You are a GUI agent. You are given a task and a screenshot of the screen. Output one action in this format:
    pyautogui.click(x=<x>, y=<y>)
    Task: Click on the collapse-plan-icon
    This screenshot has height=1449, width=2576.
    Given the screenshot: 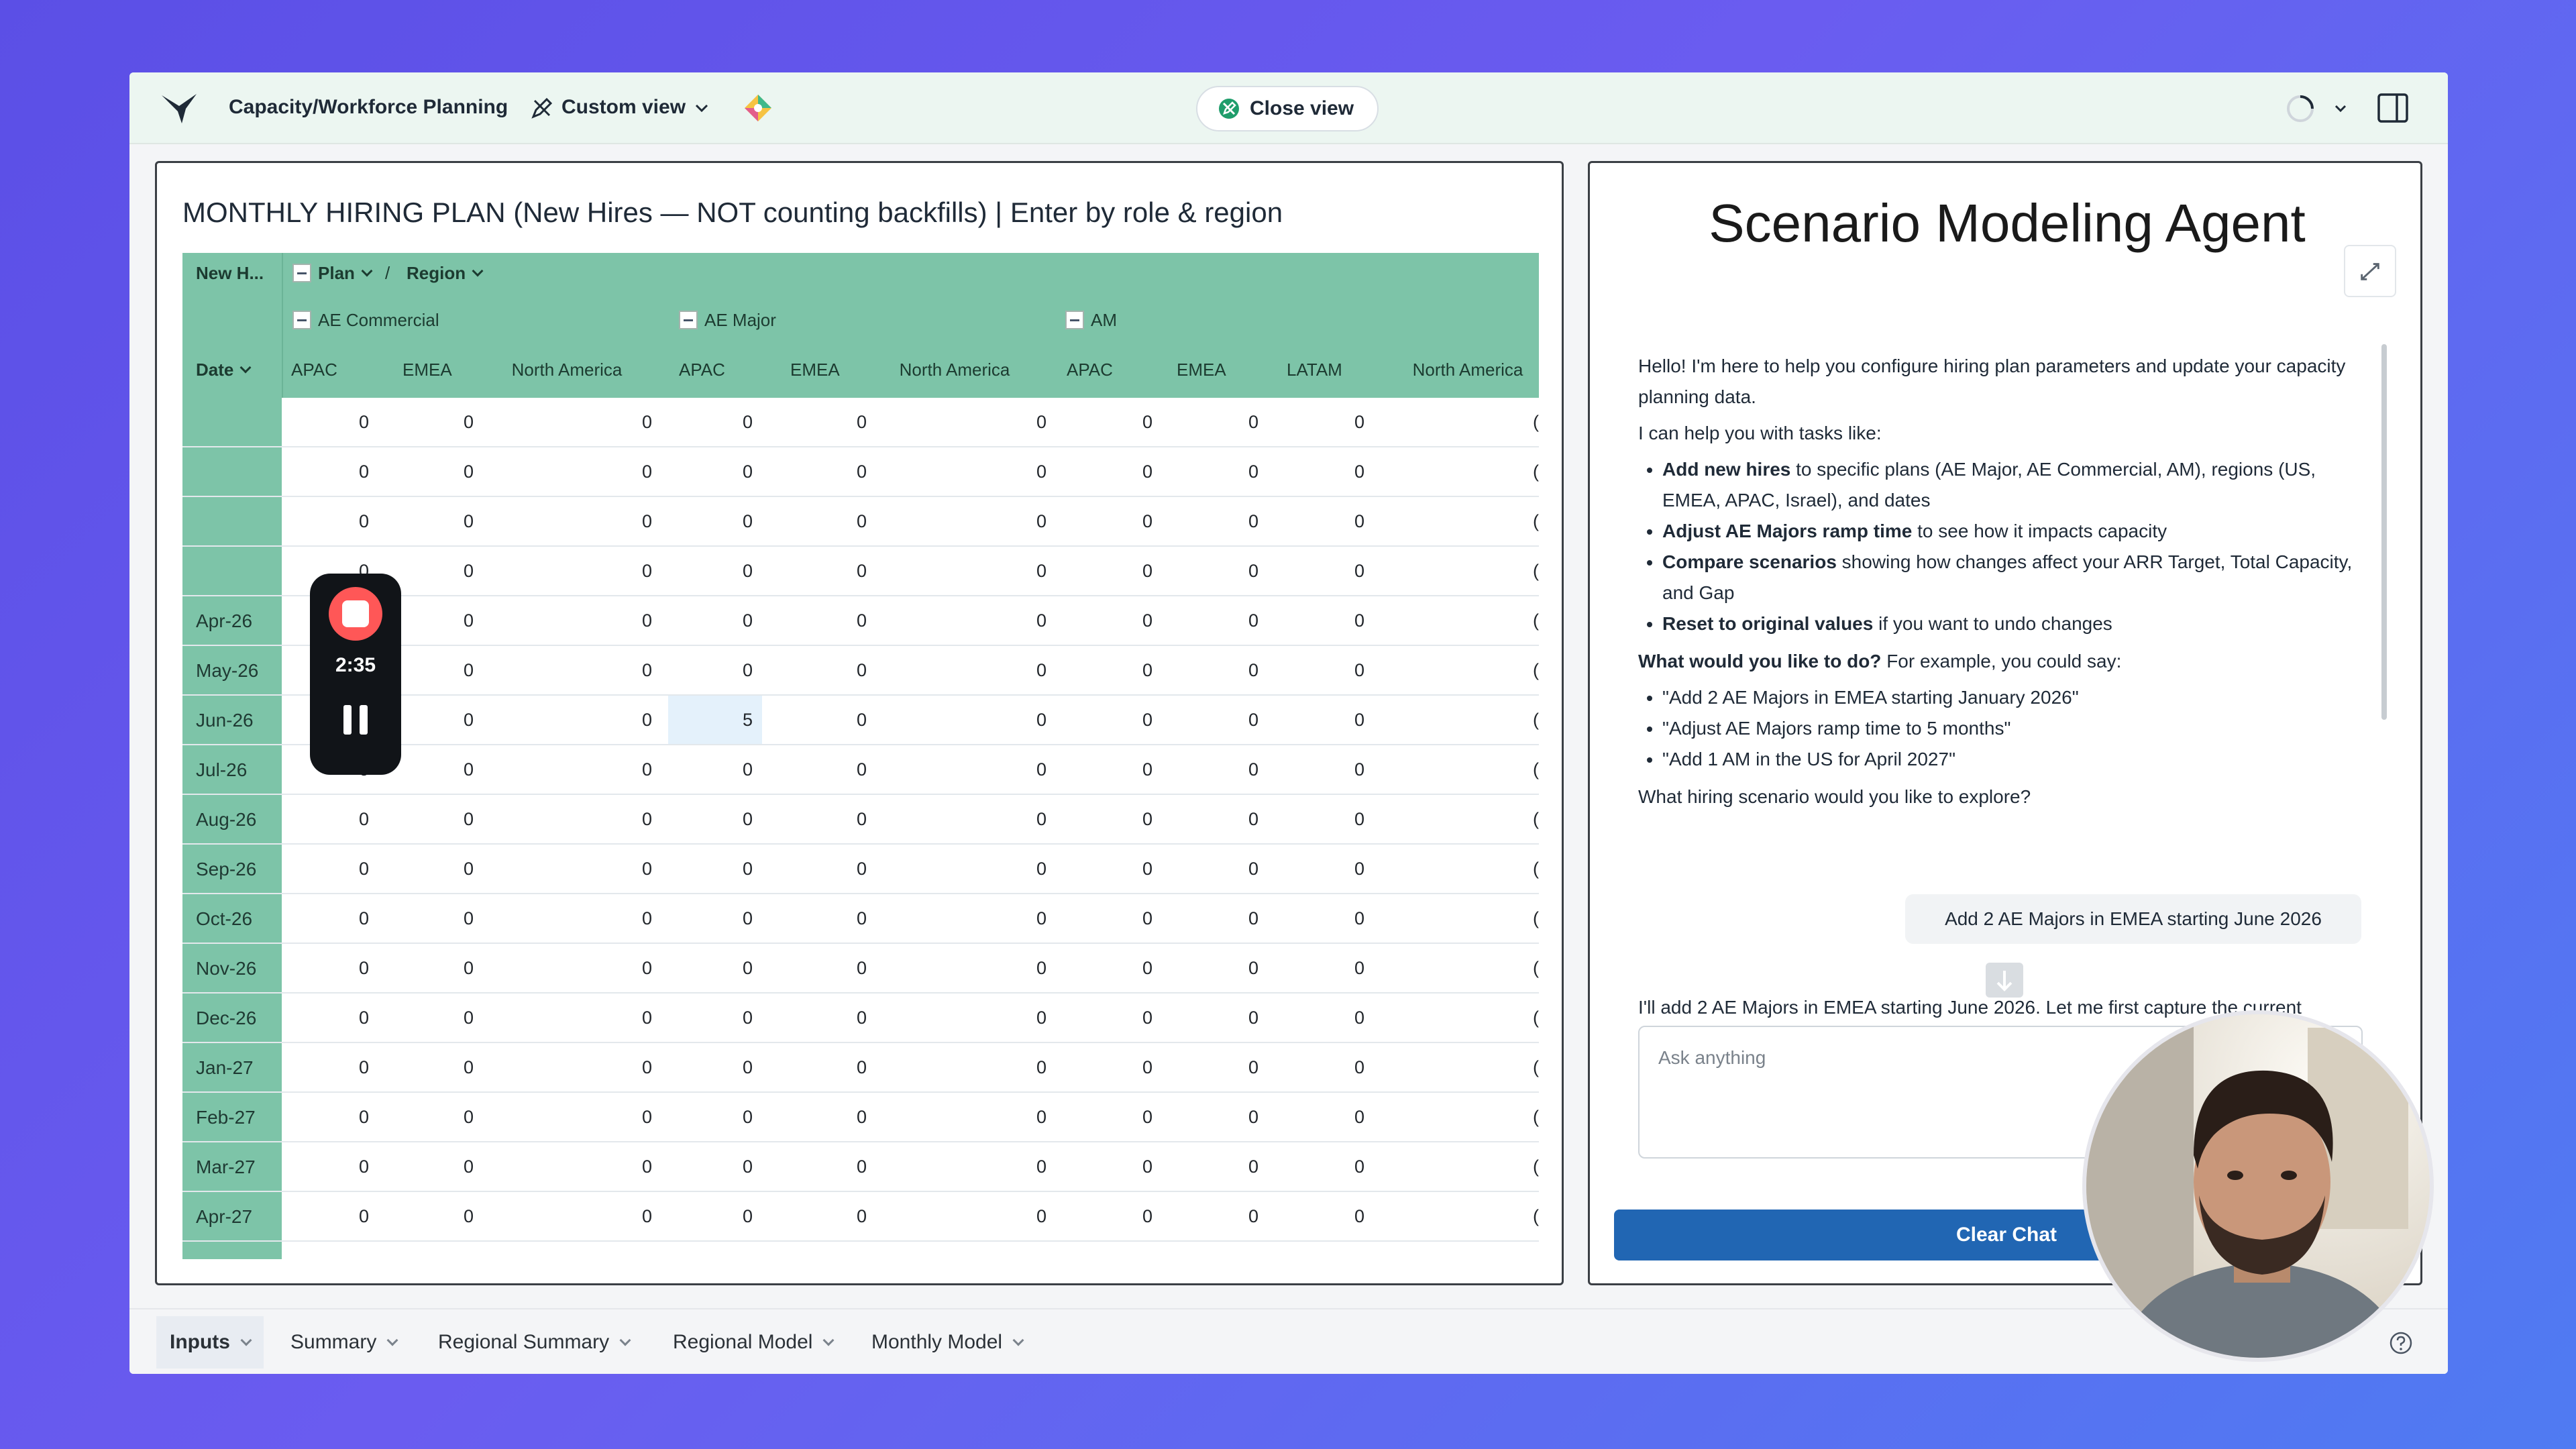 What is the action you would take?
    pyautogui.click(x=301, y=273)
    